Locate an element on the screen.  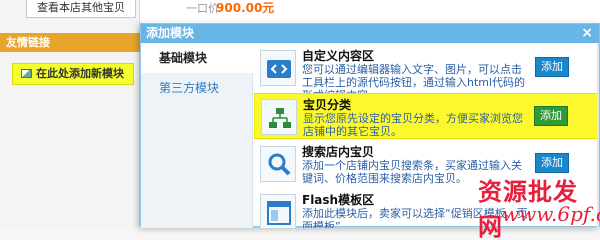
module-item-item-category: 宝贝分类 显示您原先设定的宝贝分类，方便买家浏览您店铺中的其它宝贝。 添加 is located at coordinates (426, 116).